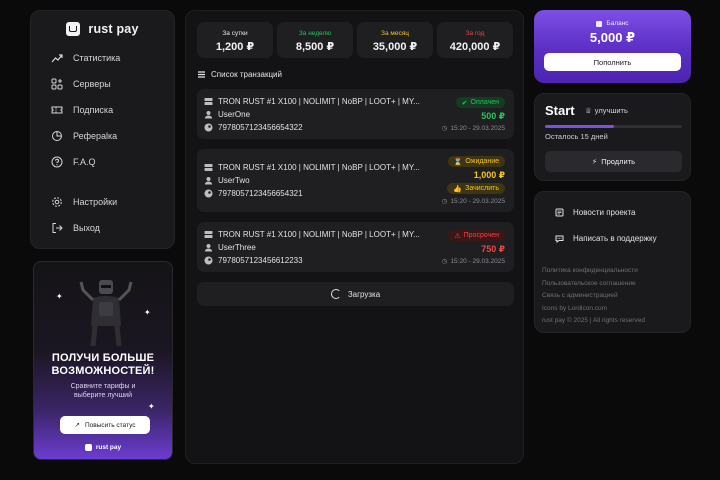  I want to click on sidebar-item-subscription: Подписка, so click(82, 110).